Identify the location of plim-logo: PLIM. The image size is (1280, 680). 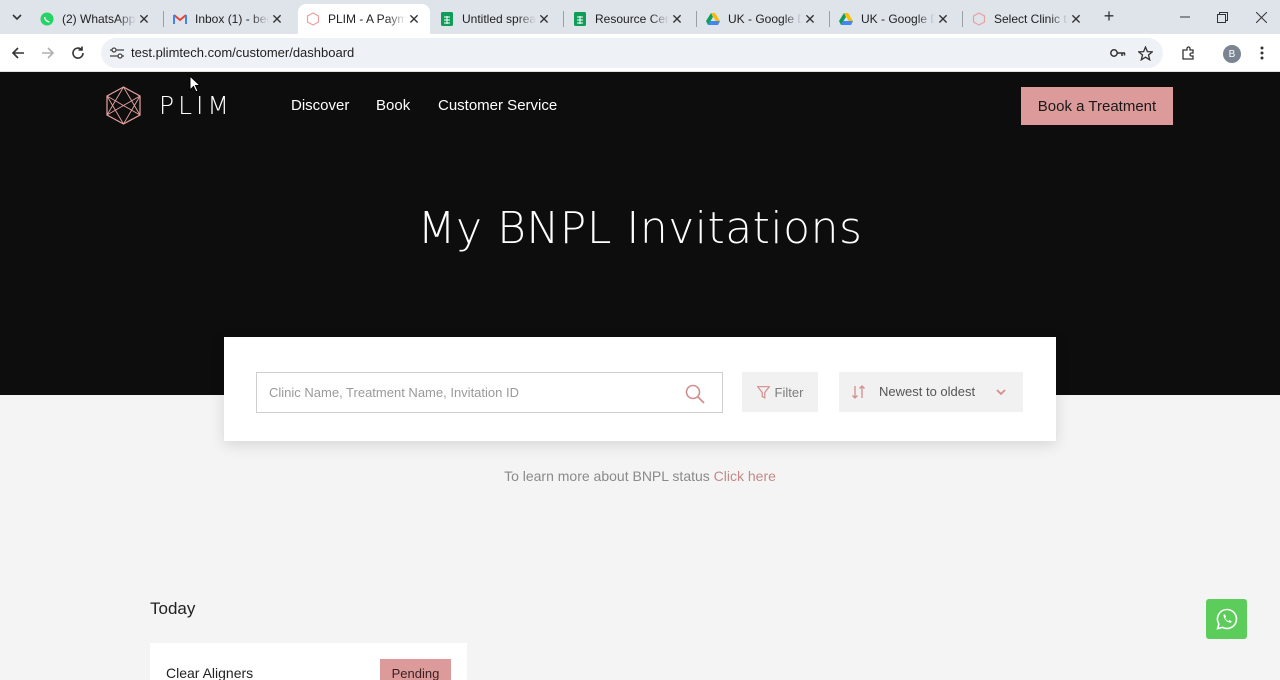
(169, 105).